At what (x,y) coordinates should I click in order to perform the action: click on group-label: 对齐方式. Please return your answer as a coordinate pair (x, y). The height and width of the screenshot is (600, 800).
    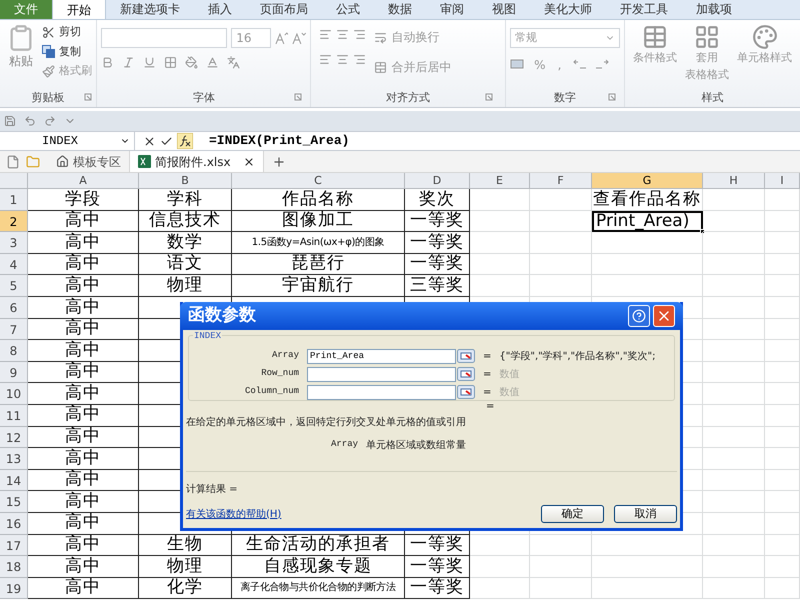
    Looking at the image, I should click on (408, 98).